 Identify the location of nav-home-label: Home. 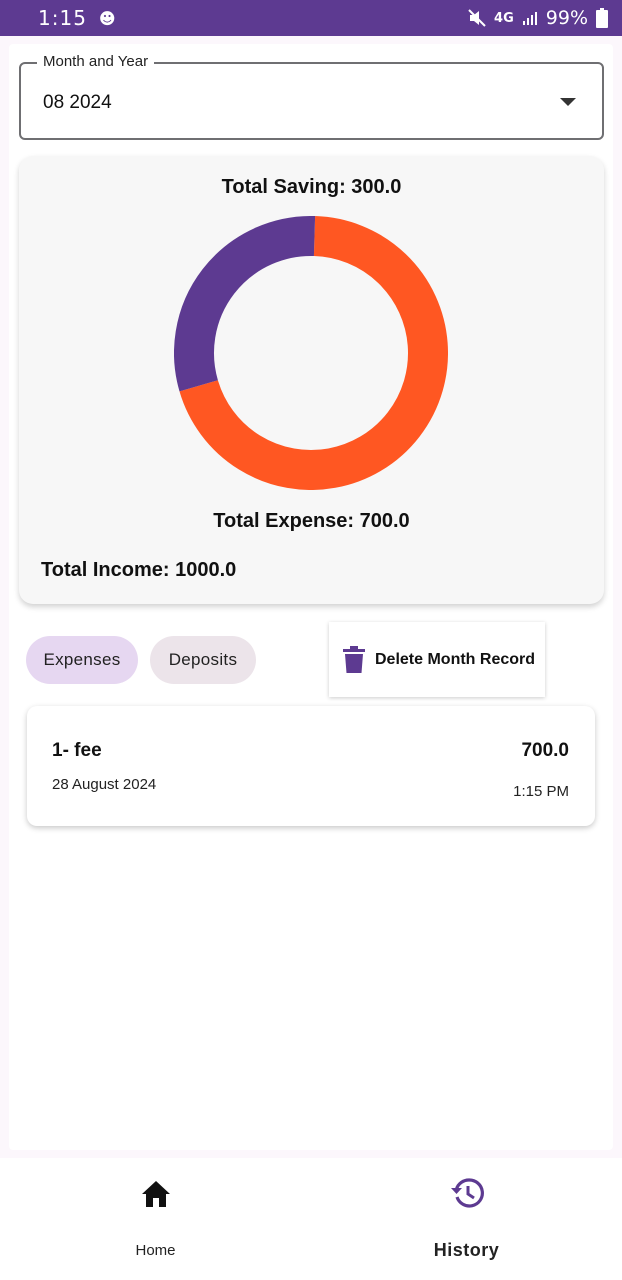
(155, 1250).